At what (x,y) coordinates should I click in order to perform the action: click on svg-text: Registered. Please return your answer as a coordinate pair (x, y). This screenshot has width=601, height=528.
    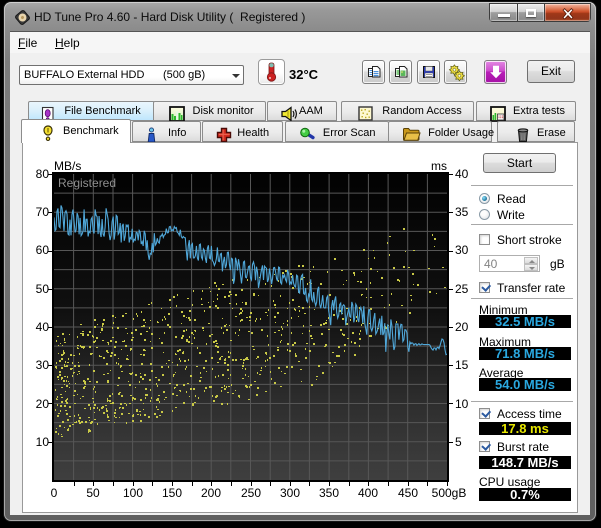
    Looking at the image, I should click on (87, 183).